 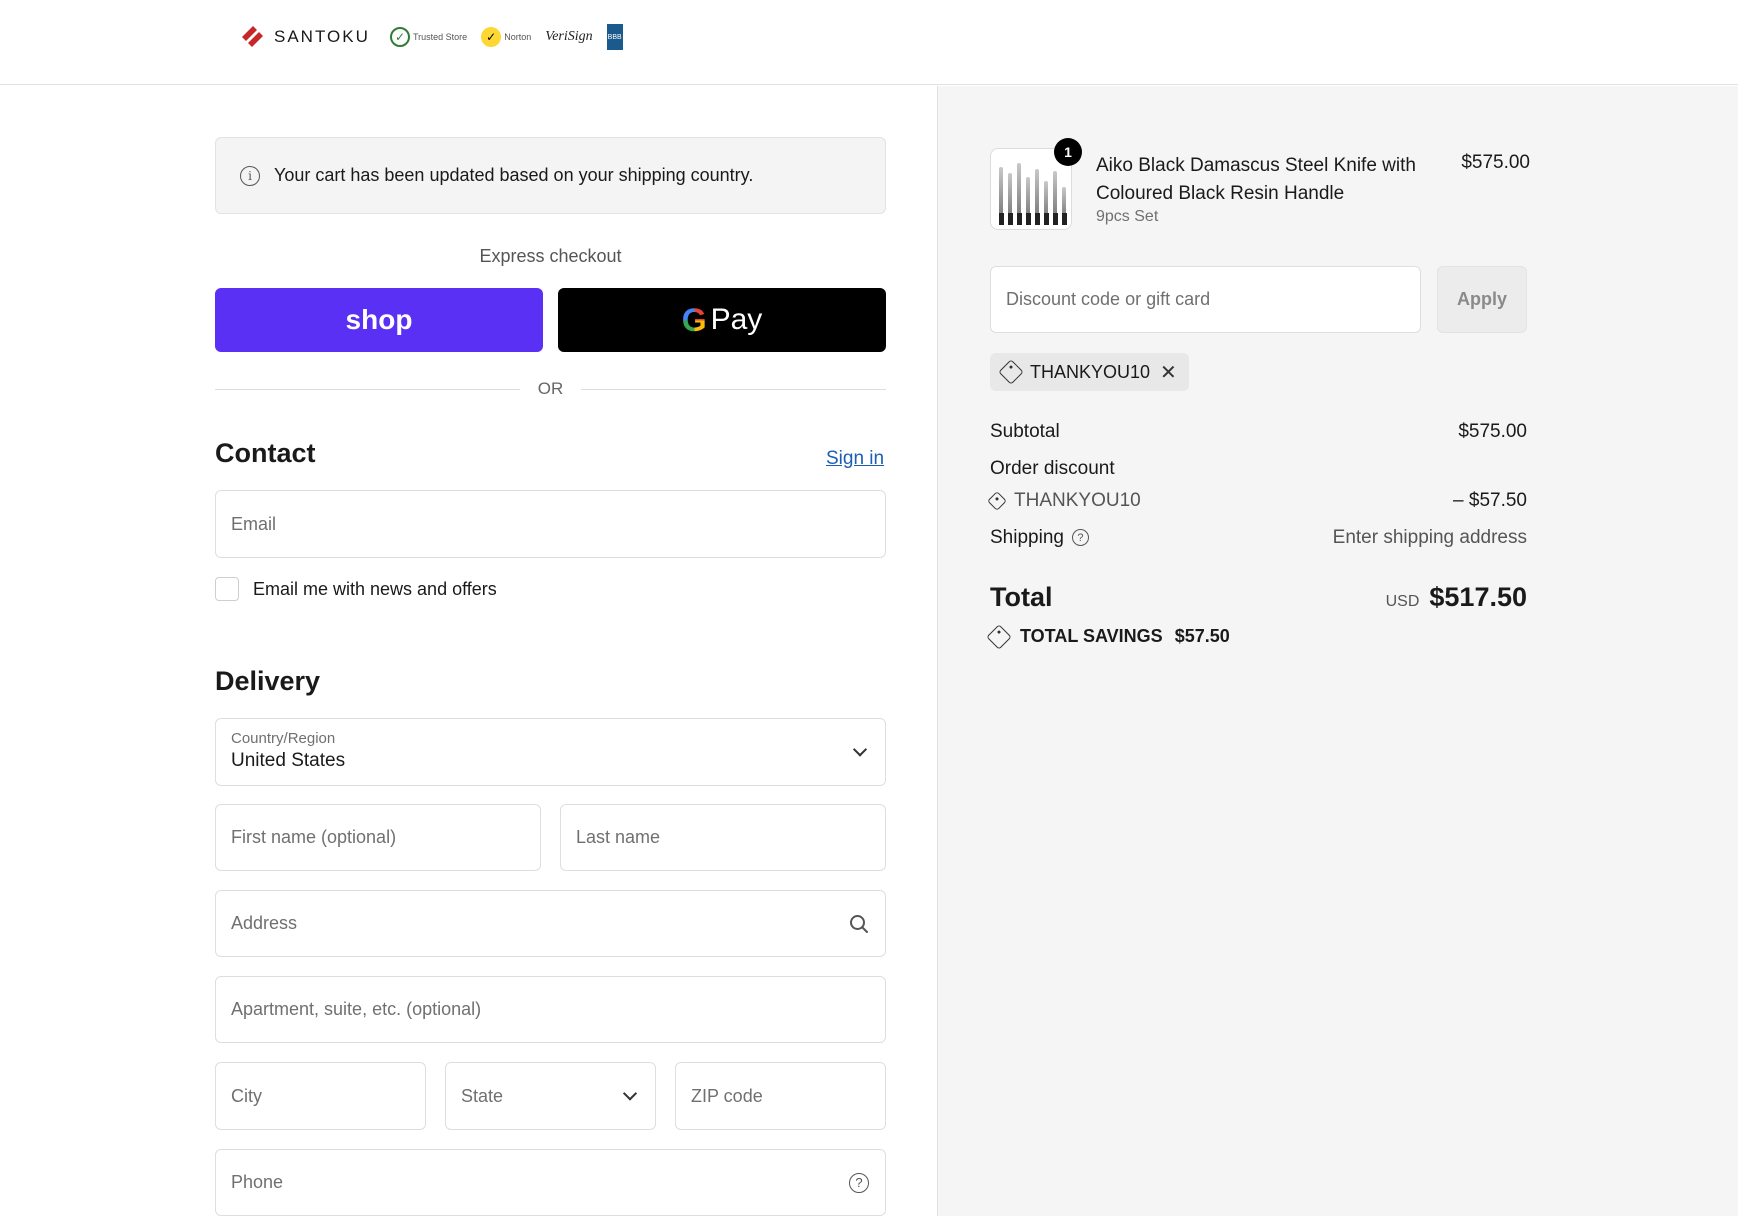 I want to click on shop-pay-button: shop, so click(x=379, y=320).